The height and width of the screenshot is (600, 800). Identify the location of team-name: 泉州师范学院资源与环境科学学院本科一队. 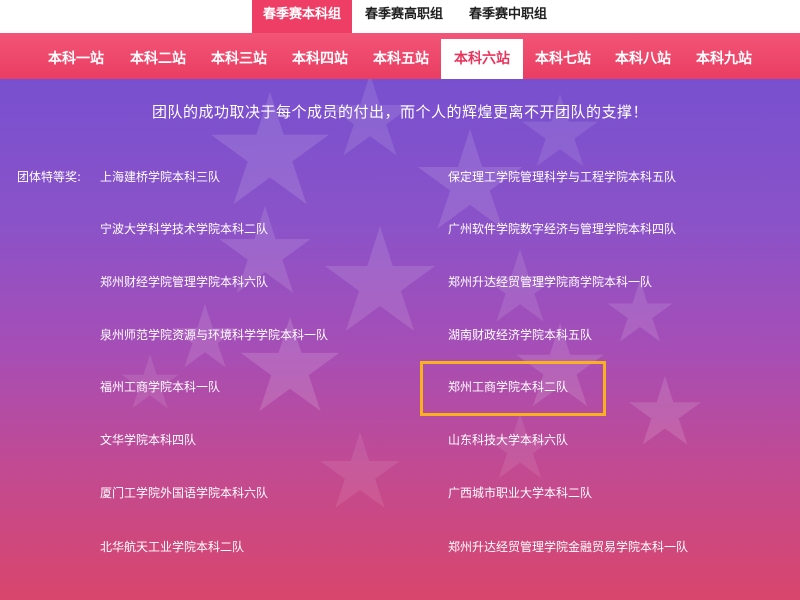
(214, 335).